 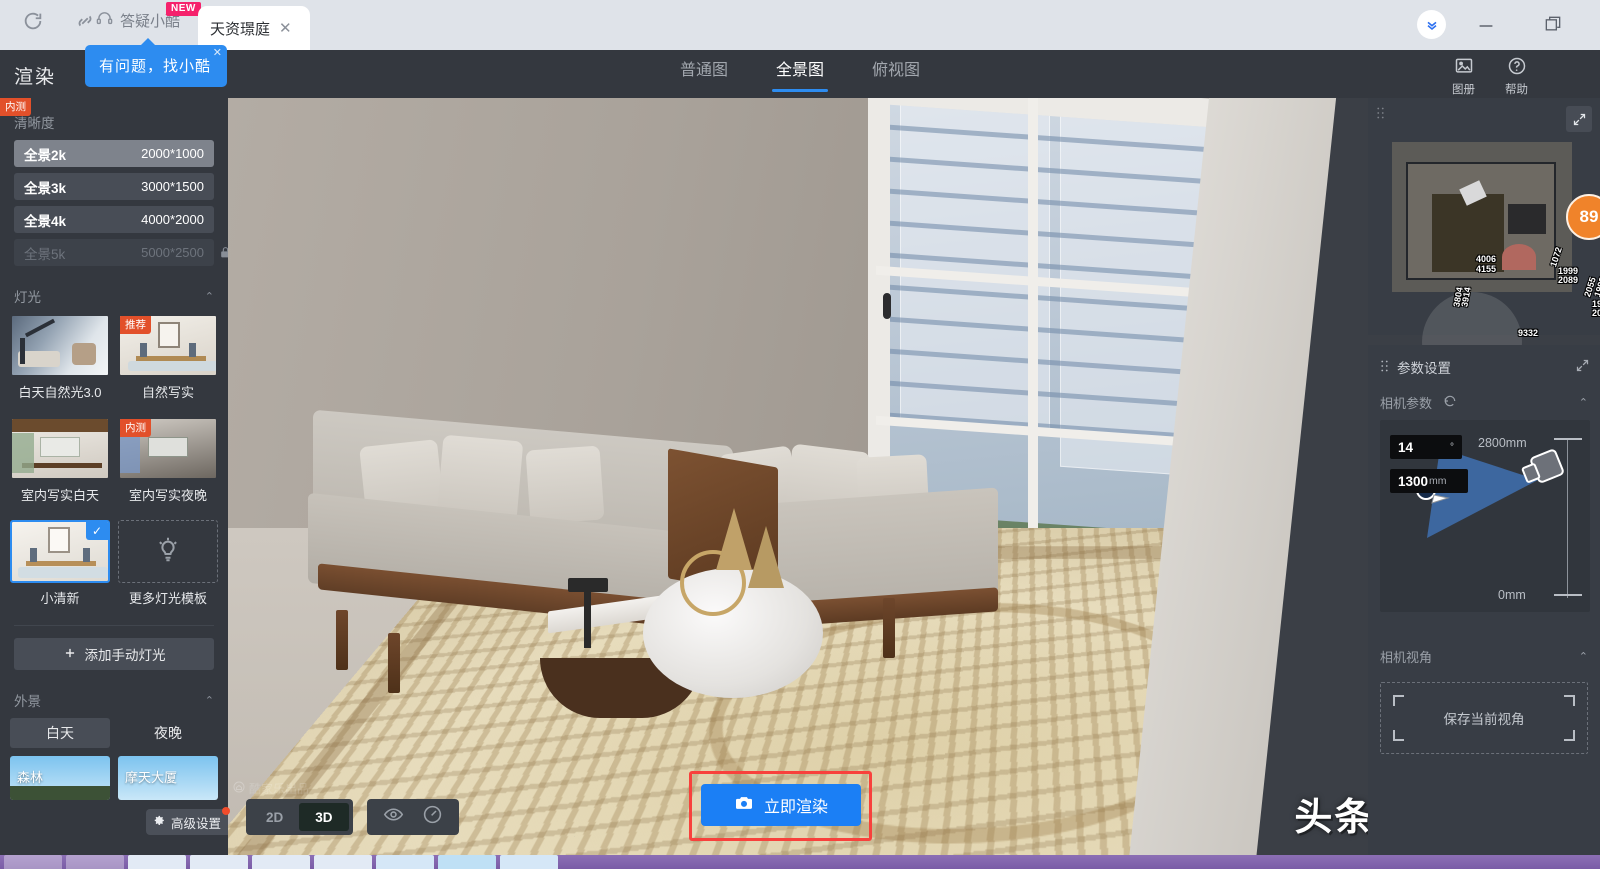 What do you see at coordinates (432, 817) in the screenshot?
I see `gauge-icon` at bounding box center [432, 817].